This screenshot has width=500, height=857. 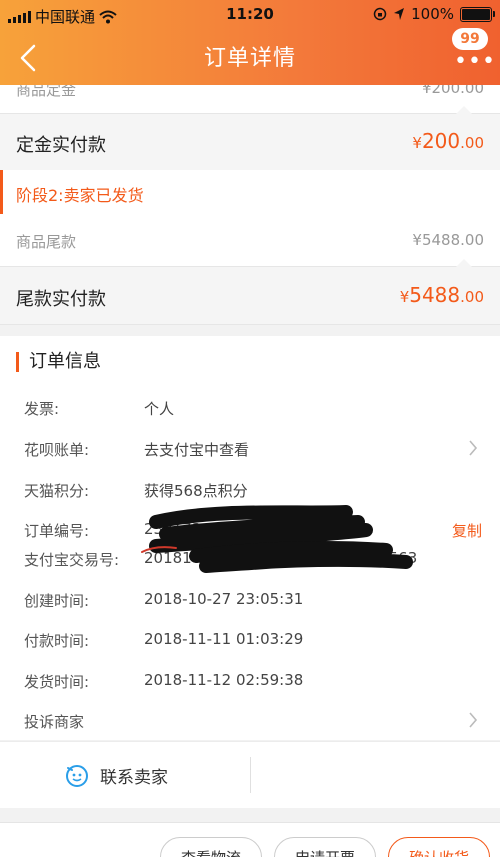 I want to click on order-number-key: 订单编号:, so click(x=57, y=531).